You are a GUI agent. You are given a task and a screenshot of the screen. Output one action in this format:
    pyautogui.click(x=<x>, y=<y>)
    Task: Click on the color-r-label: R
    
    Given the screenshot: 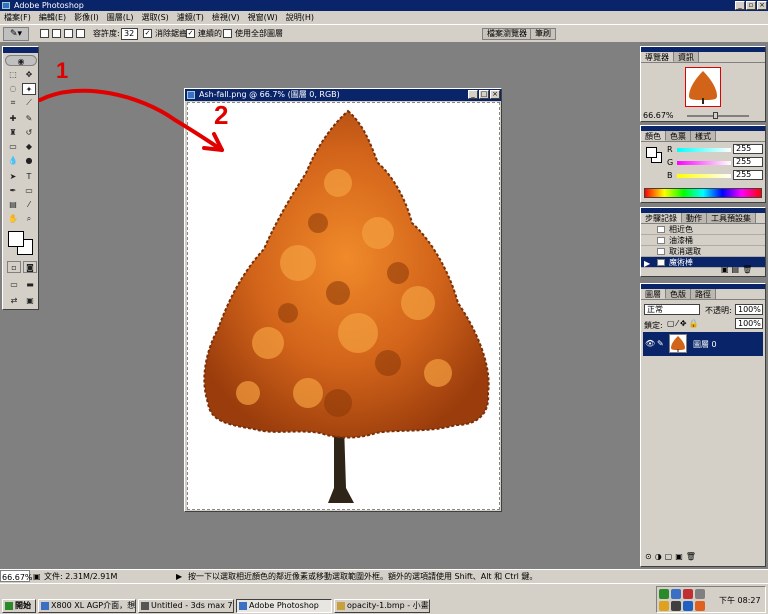 What is the action you would take?
    pyautogui.click(x=670, y=149)
    